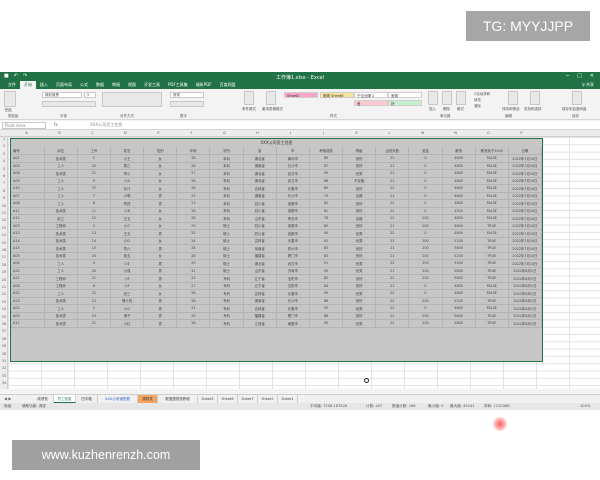  I want to click on column-header: N, so click(455, 133).